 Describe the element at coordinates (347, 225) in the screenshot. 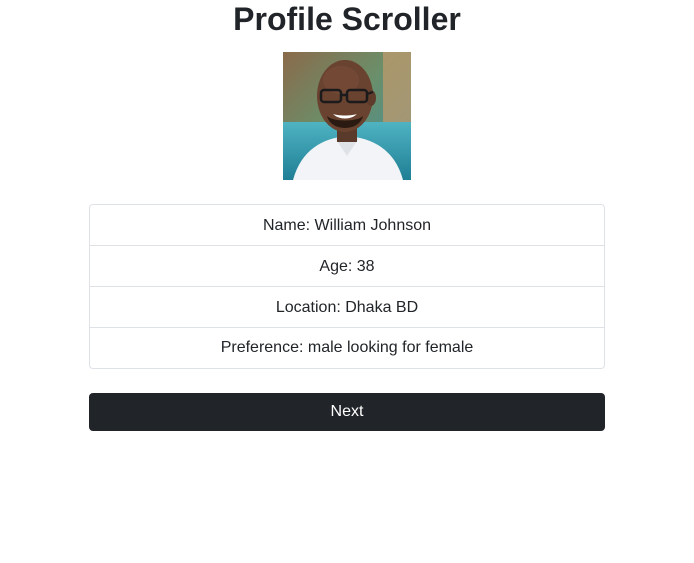

I see `profile-name: Name: William Johnson` at that location.